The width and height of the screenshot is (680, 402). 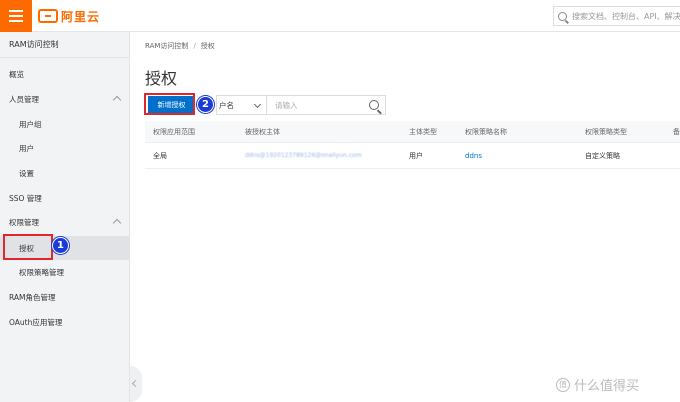 I want to click on breadcrumb-item-grants: 授权, so click(x=207, y=46).